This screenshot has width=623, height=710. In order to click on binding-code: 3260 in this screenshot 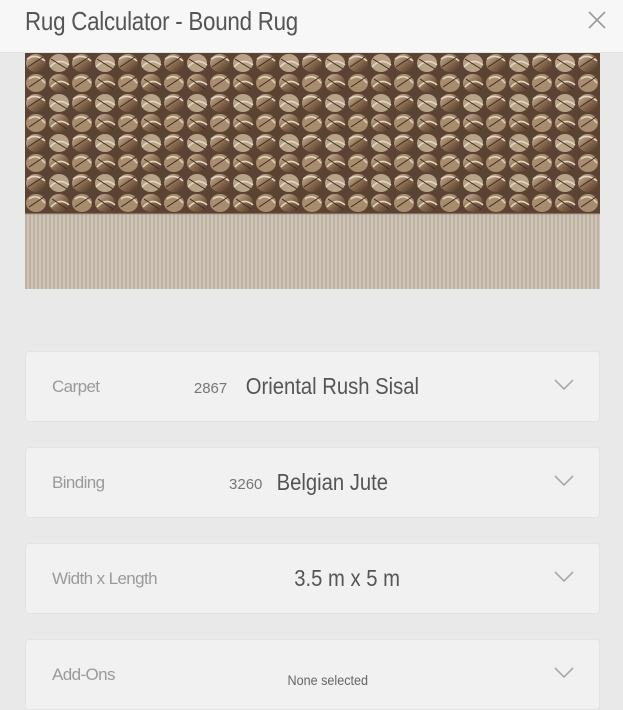, I will do `click(246, 484)`.